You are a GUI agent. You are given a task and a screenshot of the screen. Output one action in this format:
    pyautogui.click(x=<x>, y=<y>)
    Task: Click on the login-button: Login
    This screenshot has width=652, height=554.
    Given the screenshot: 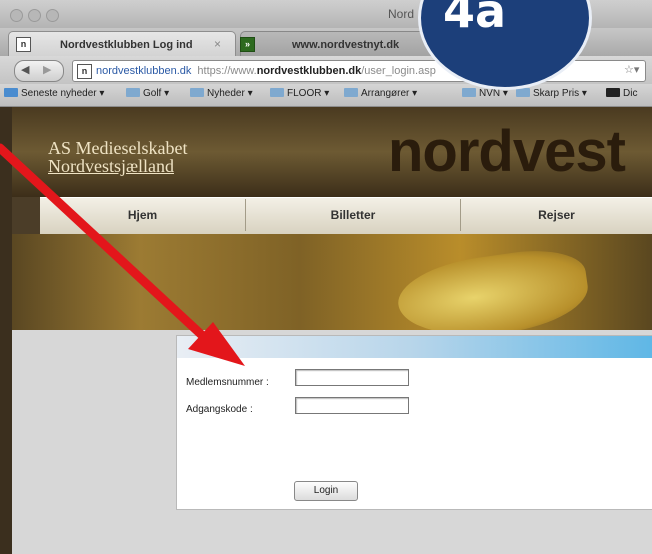 What is the action you would take?
    pyautogui.click(x=326, y=491)
    